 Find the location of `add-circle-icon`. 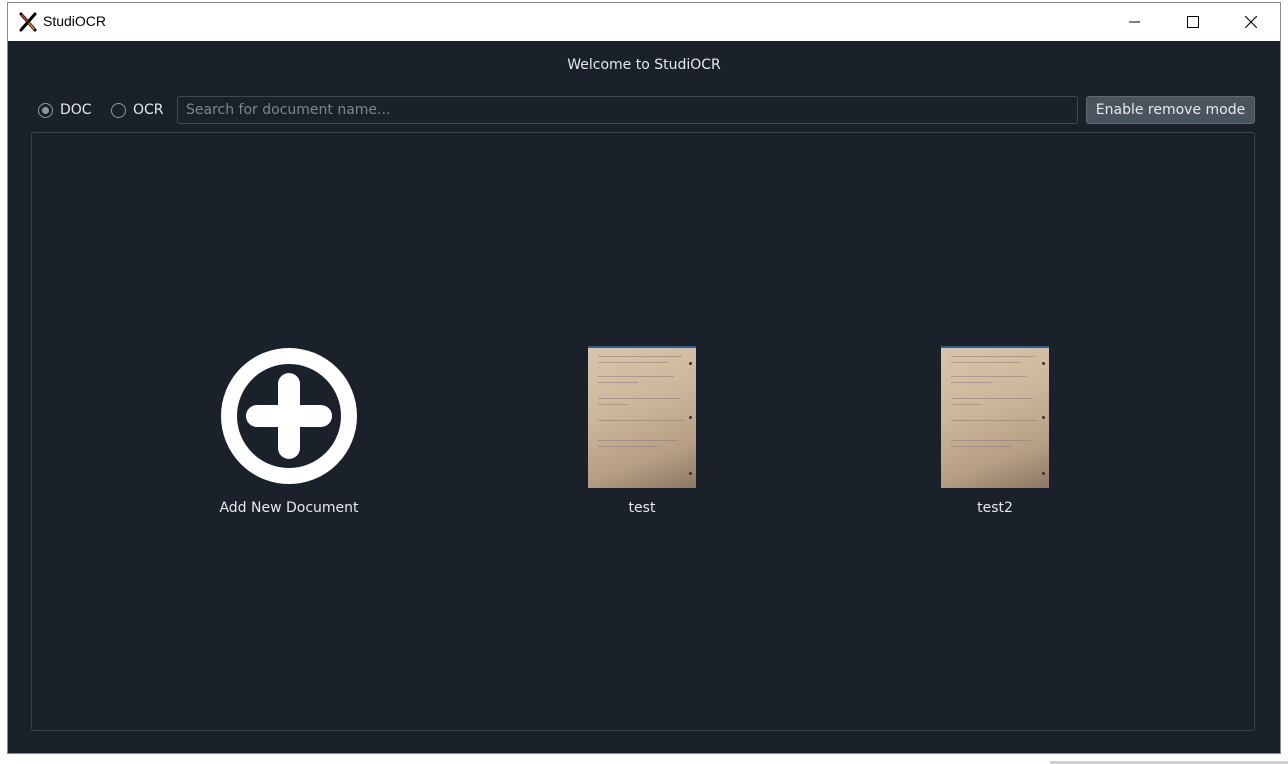

add-circle-icon is located at coordinates (289, 416).